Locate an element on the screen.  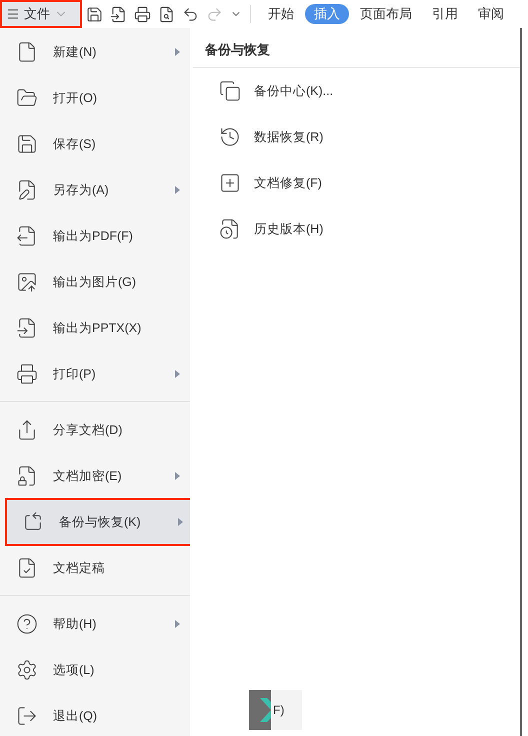
menu-item: 输出为图片(G) is located at coordinates (95, 282).